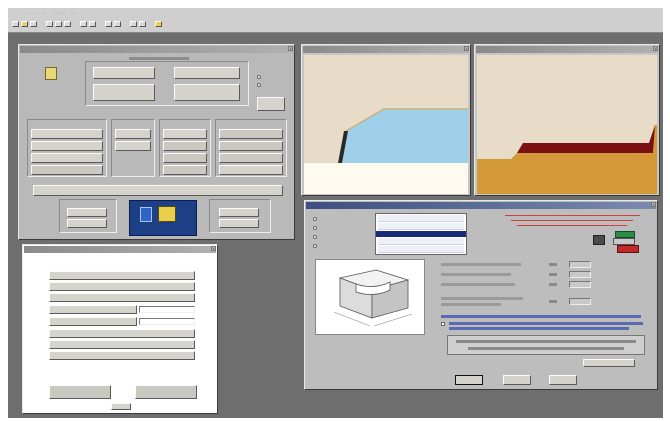  Describe the element at coordinates (386, 178) in the screenshot. I see `sand-base` at that location.